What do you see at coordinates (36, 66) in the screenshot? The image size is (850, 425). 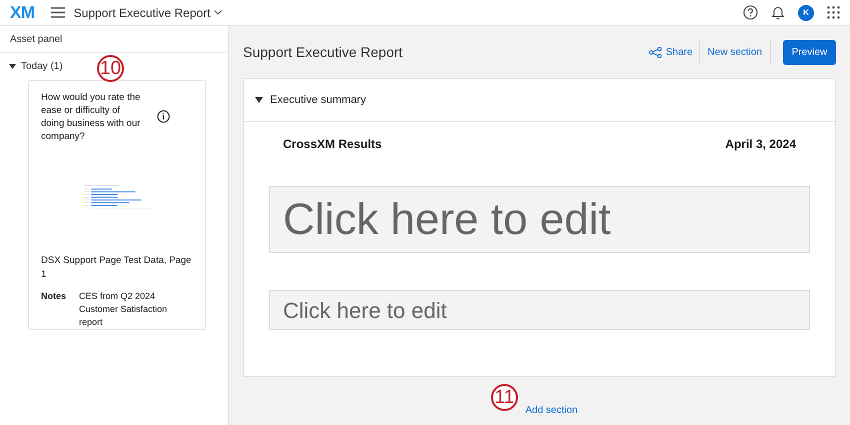 I see `today-group-toggle: Today (1)` at bounding box center [36, 66].